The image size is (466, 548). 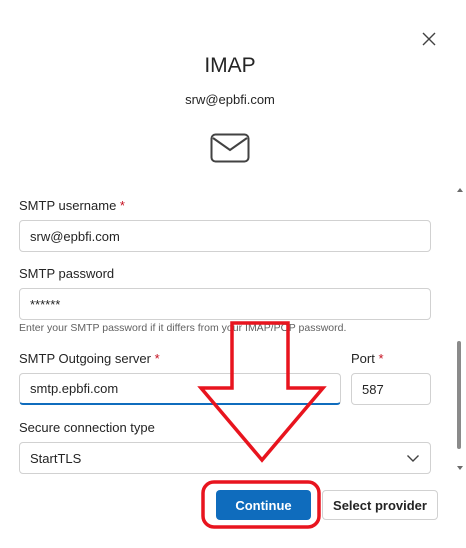 I want to click on port-value: 587, so click(x=373, y=389).